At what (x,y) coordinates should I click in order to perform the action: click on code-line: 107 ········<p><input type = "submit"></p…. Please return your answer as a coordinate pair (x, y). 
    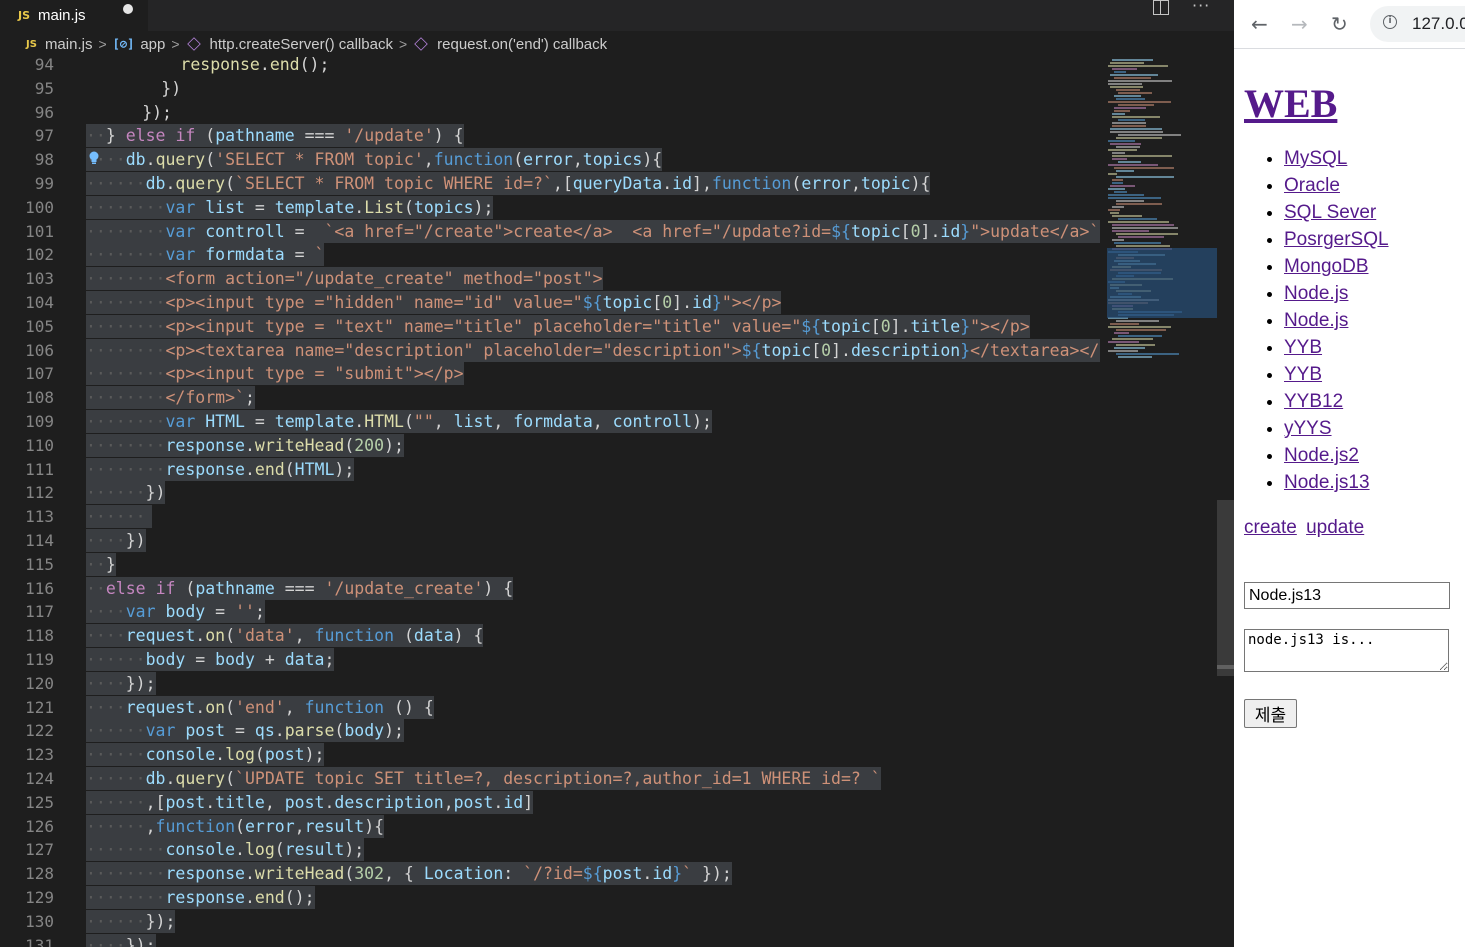
    Looking at the image, I should click on (550, 374).